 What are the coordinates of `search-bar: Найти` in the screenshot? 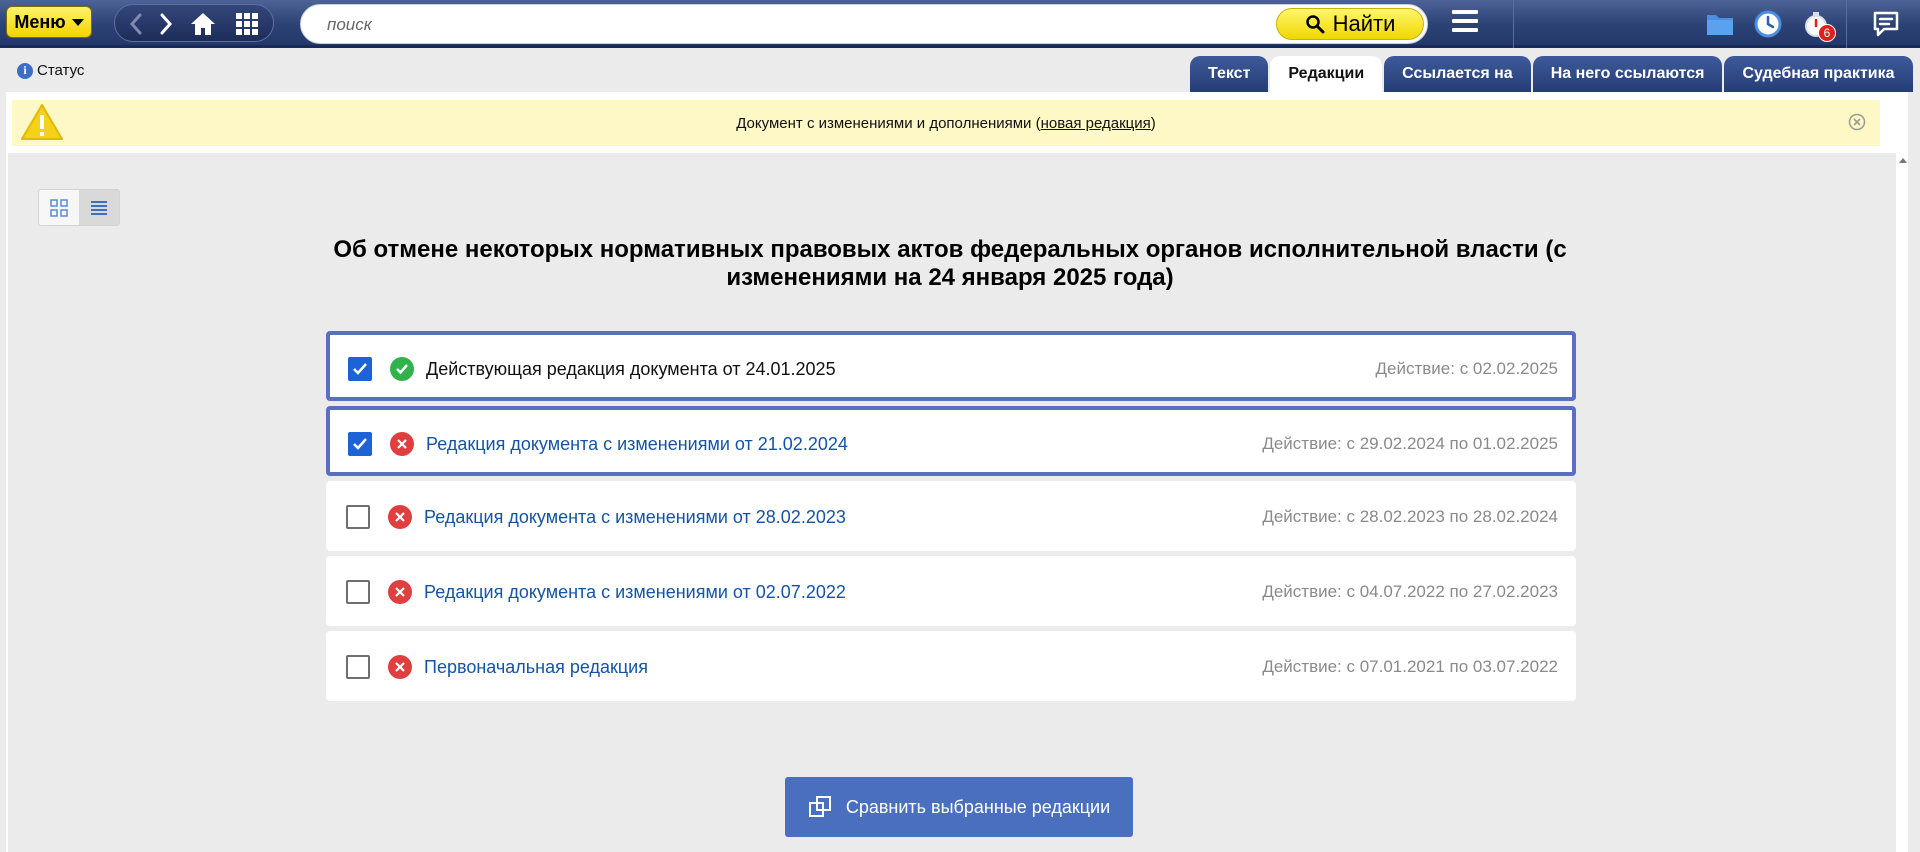 It's located at (864, 24).